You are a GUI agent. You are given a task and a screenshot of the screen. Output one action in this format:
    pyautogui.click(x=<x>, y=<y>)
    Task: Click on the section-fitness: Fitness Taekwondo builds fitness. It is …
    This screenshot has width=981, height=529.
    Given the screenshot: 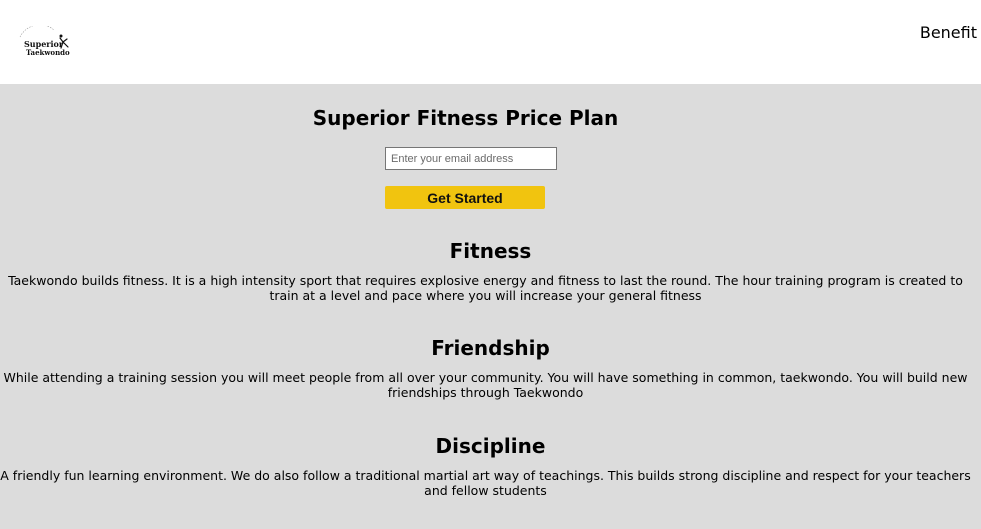 What is the action you would take?
    pyautogui.click(x=490, y=271)
    